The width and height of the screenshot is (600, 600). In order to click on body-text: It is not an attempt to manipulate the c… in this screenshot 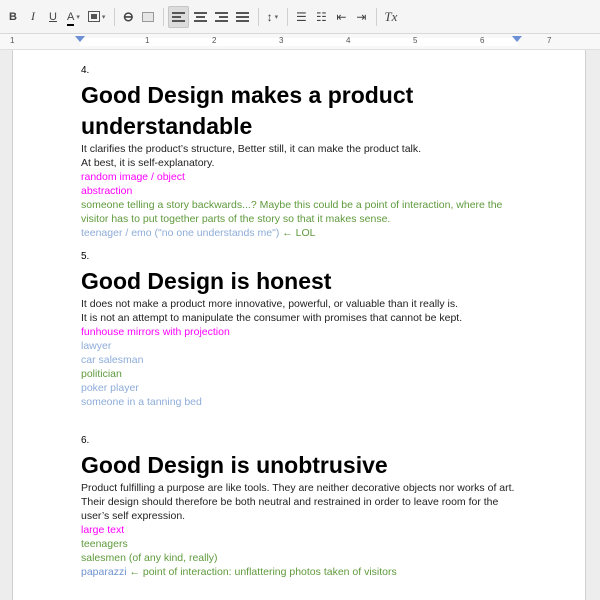, I will do `click(272, 318)`.